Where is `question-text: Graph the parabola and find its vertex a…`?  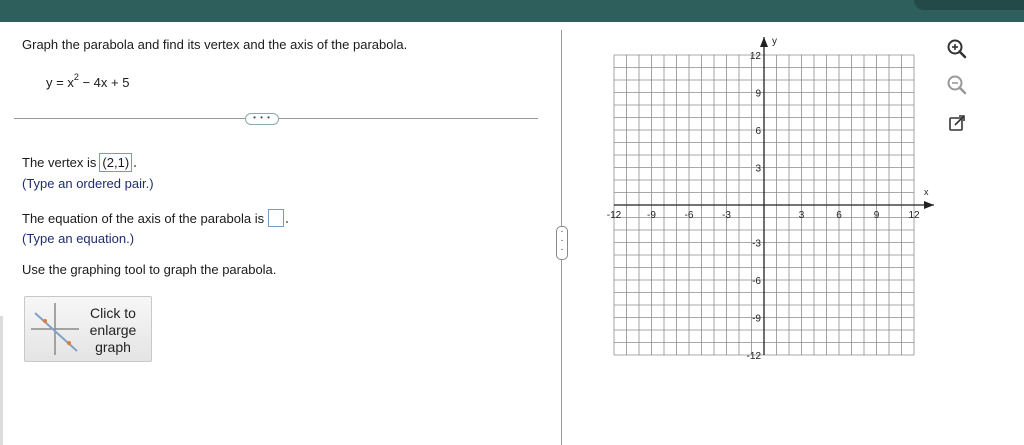 question-text: Graph the parabola and find its vertex a… is located at coordinates (215, 44).